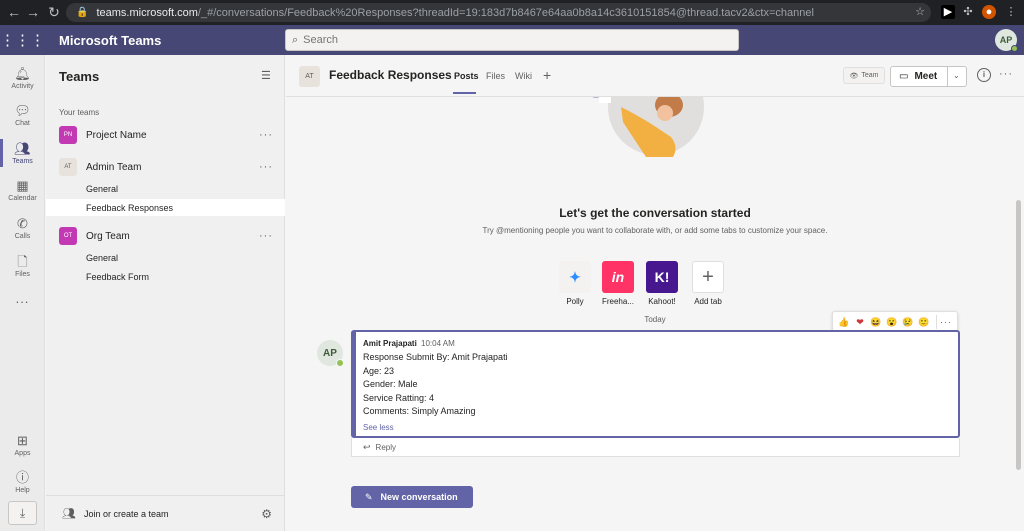 This screenshot has width=1024, height=531. I want to click on conversation-scrollbar, so click(1018, 335).